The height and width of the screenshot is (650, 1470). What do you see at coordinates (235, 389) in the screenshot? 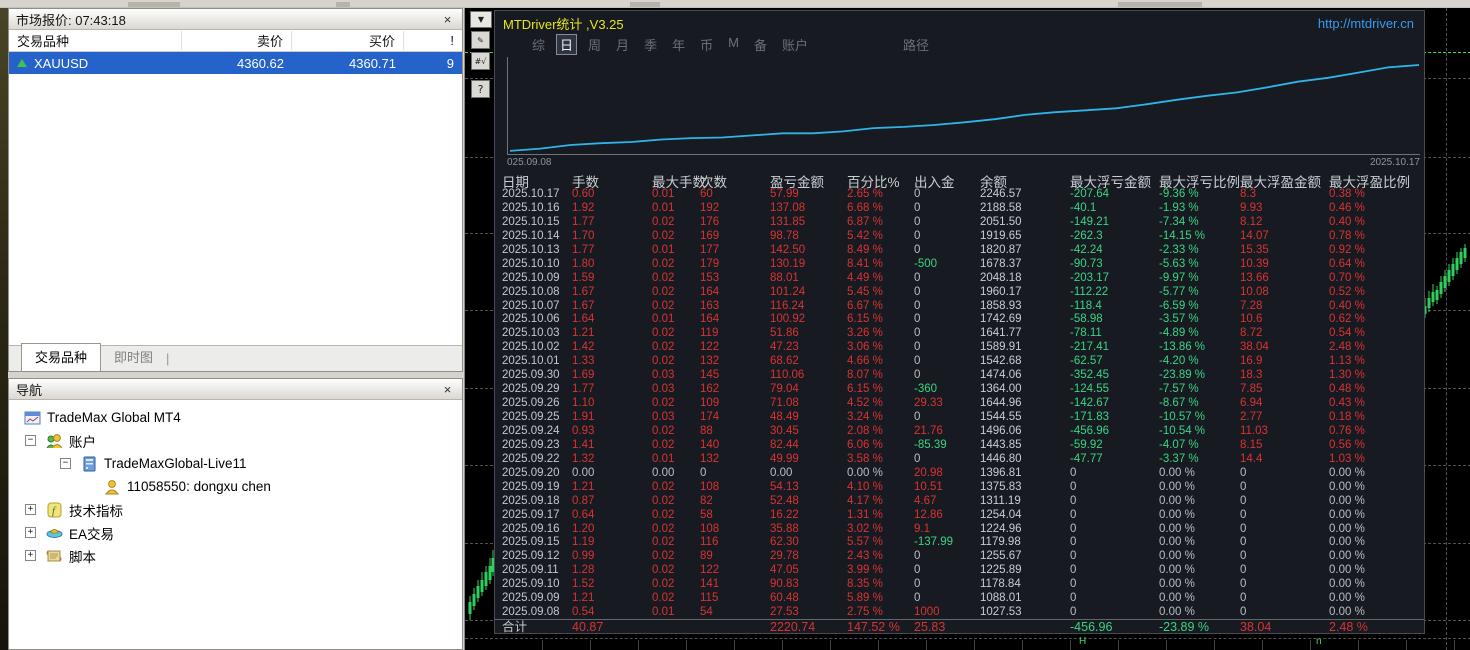
I see `navigator-titlebar: 导航 ×` at bounding box center [235, 389].